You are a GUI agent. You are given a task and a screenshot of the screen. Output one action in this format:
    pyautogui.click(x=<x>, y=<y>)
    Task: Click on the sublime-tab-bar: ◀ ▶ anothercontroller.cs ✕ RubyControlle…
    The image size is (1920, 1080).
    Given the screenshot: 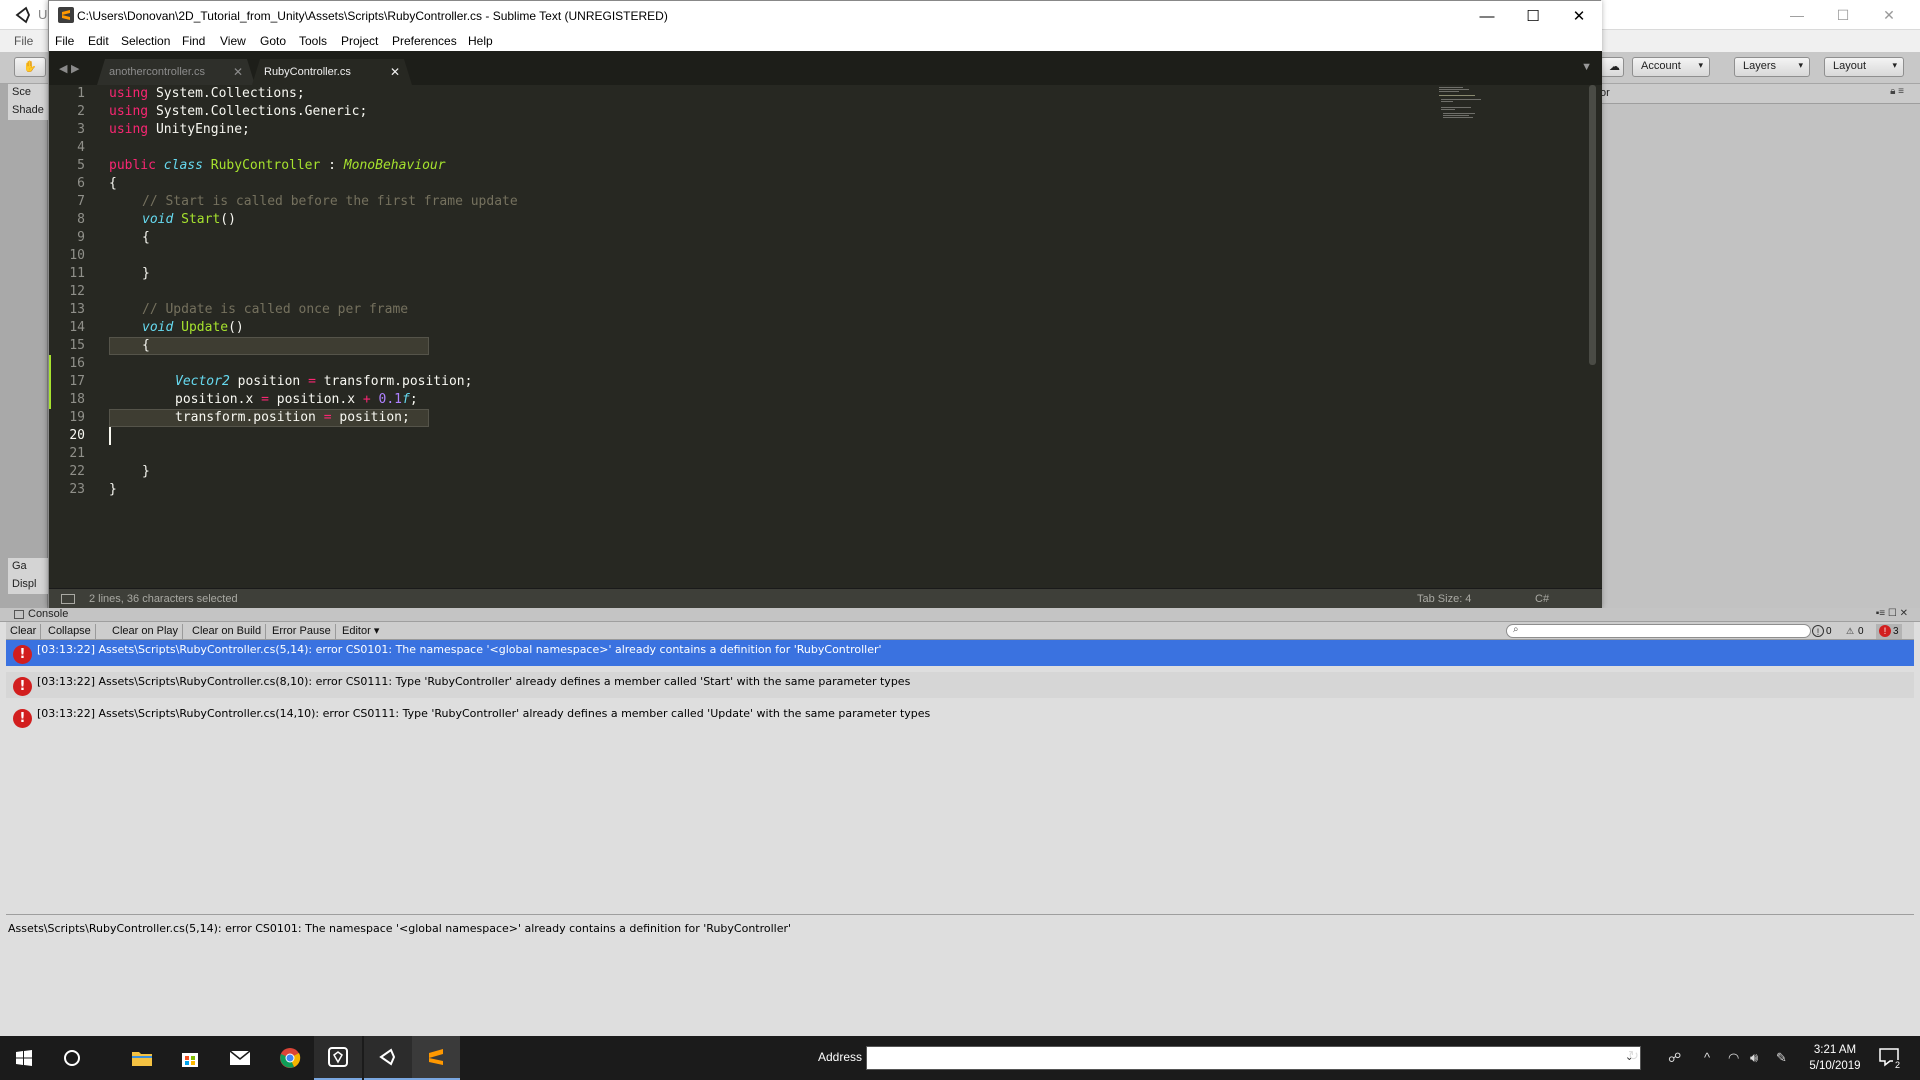 What is the action you would take?
    pyautogui.click(x=825, y=68)
    